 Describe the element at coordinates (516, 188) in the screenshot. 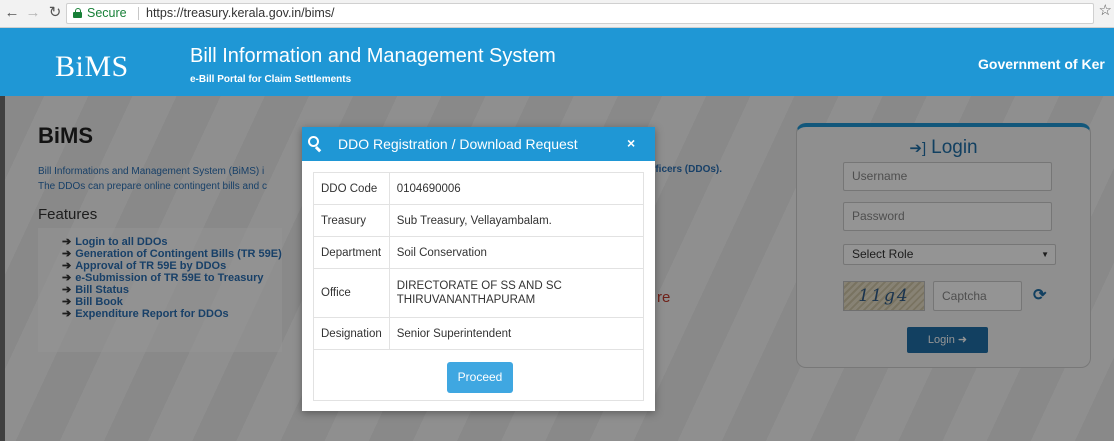

I see `ddo-code-value: 0104690006` at that location.